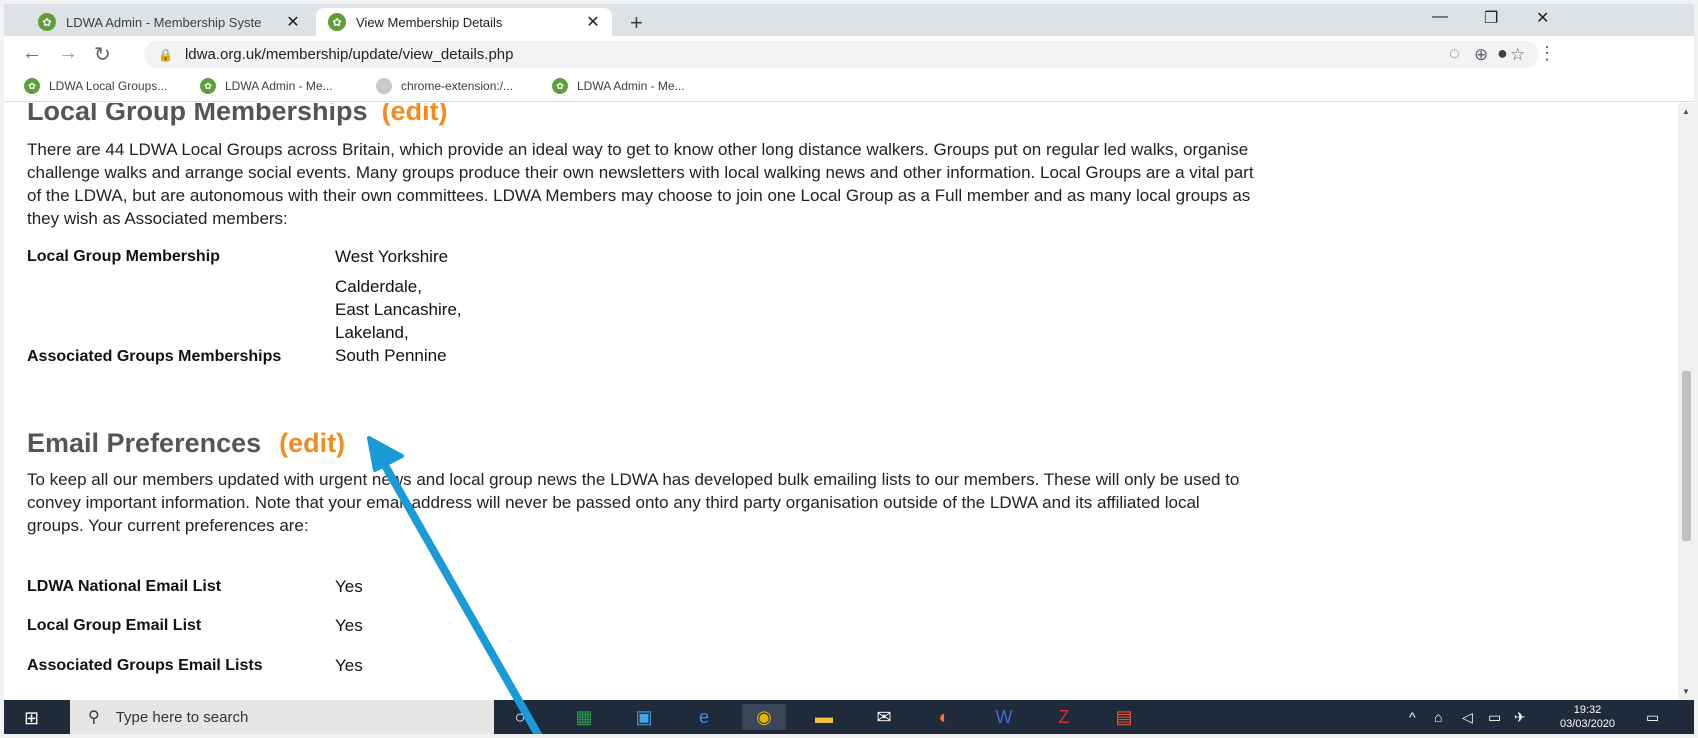 This screenshot has height=738, width=1698. I want to click on chrome-icon: ◉, so click(764, 717).